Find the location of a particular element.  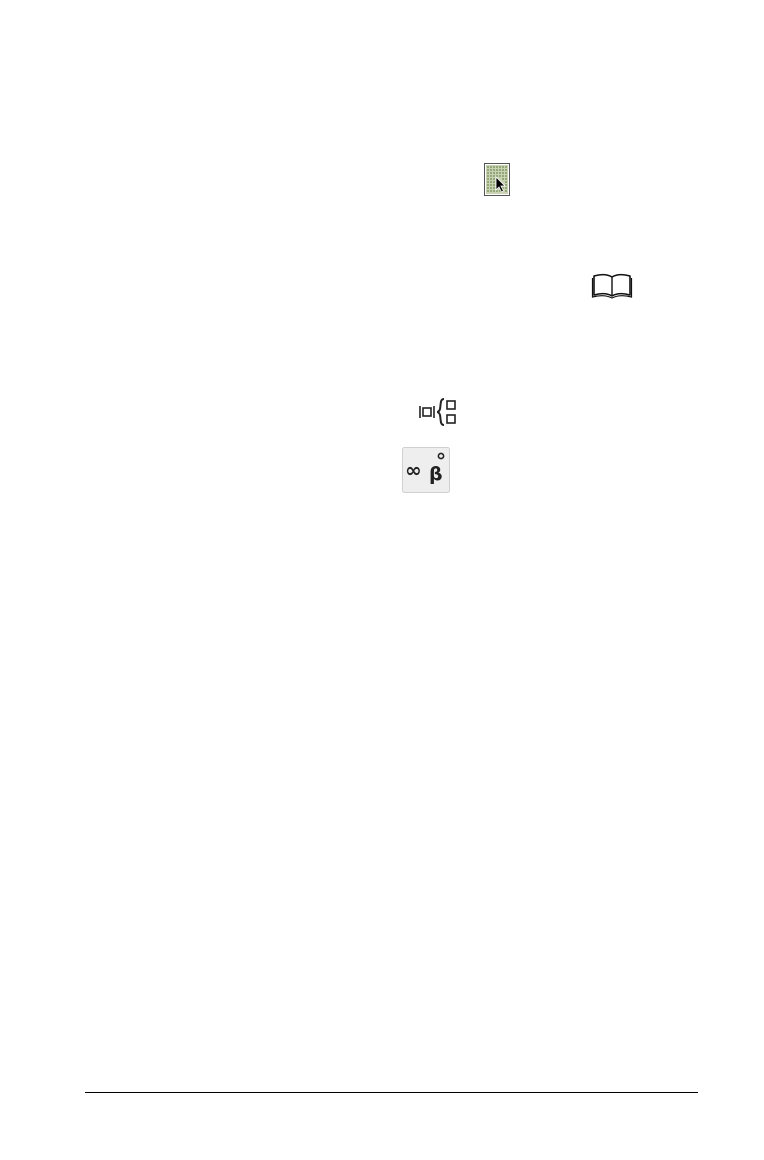

symbols-icon: ∞ β is located at coordinates (426, 470).